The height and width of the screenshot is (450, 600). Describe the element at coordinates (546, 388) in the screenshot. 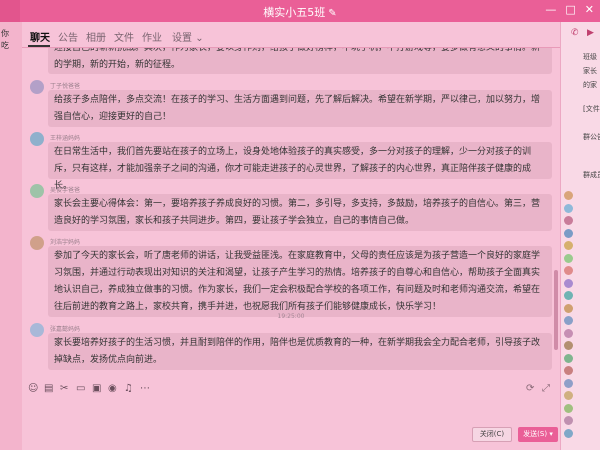

I see `expand-icon: ⤢` at that location.